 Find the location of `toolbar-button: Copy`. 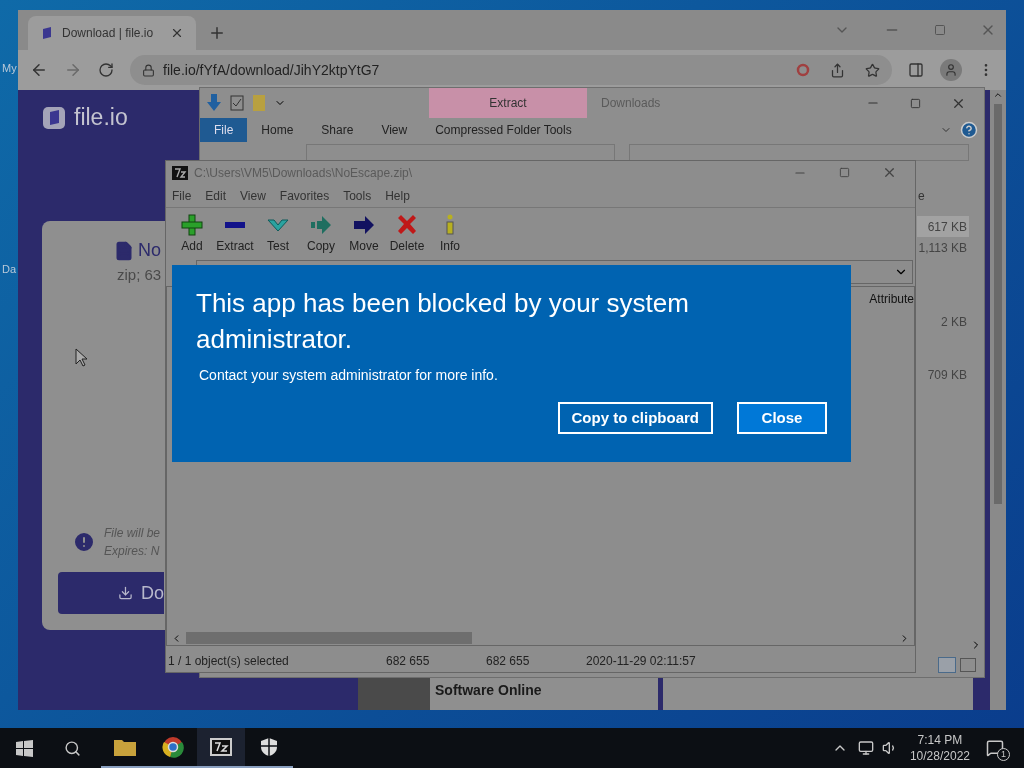

toolbar-button: Copy is located at coordinates (321, 234).